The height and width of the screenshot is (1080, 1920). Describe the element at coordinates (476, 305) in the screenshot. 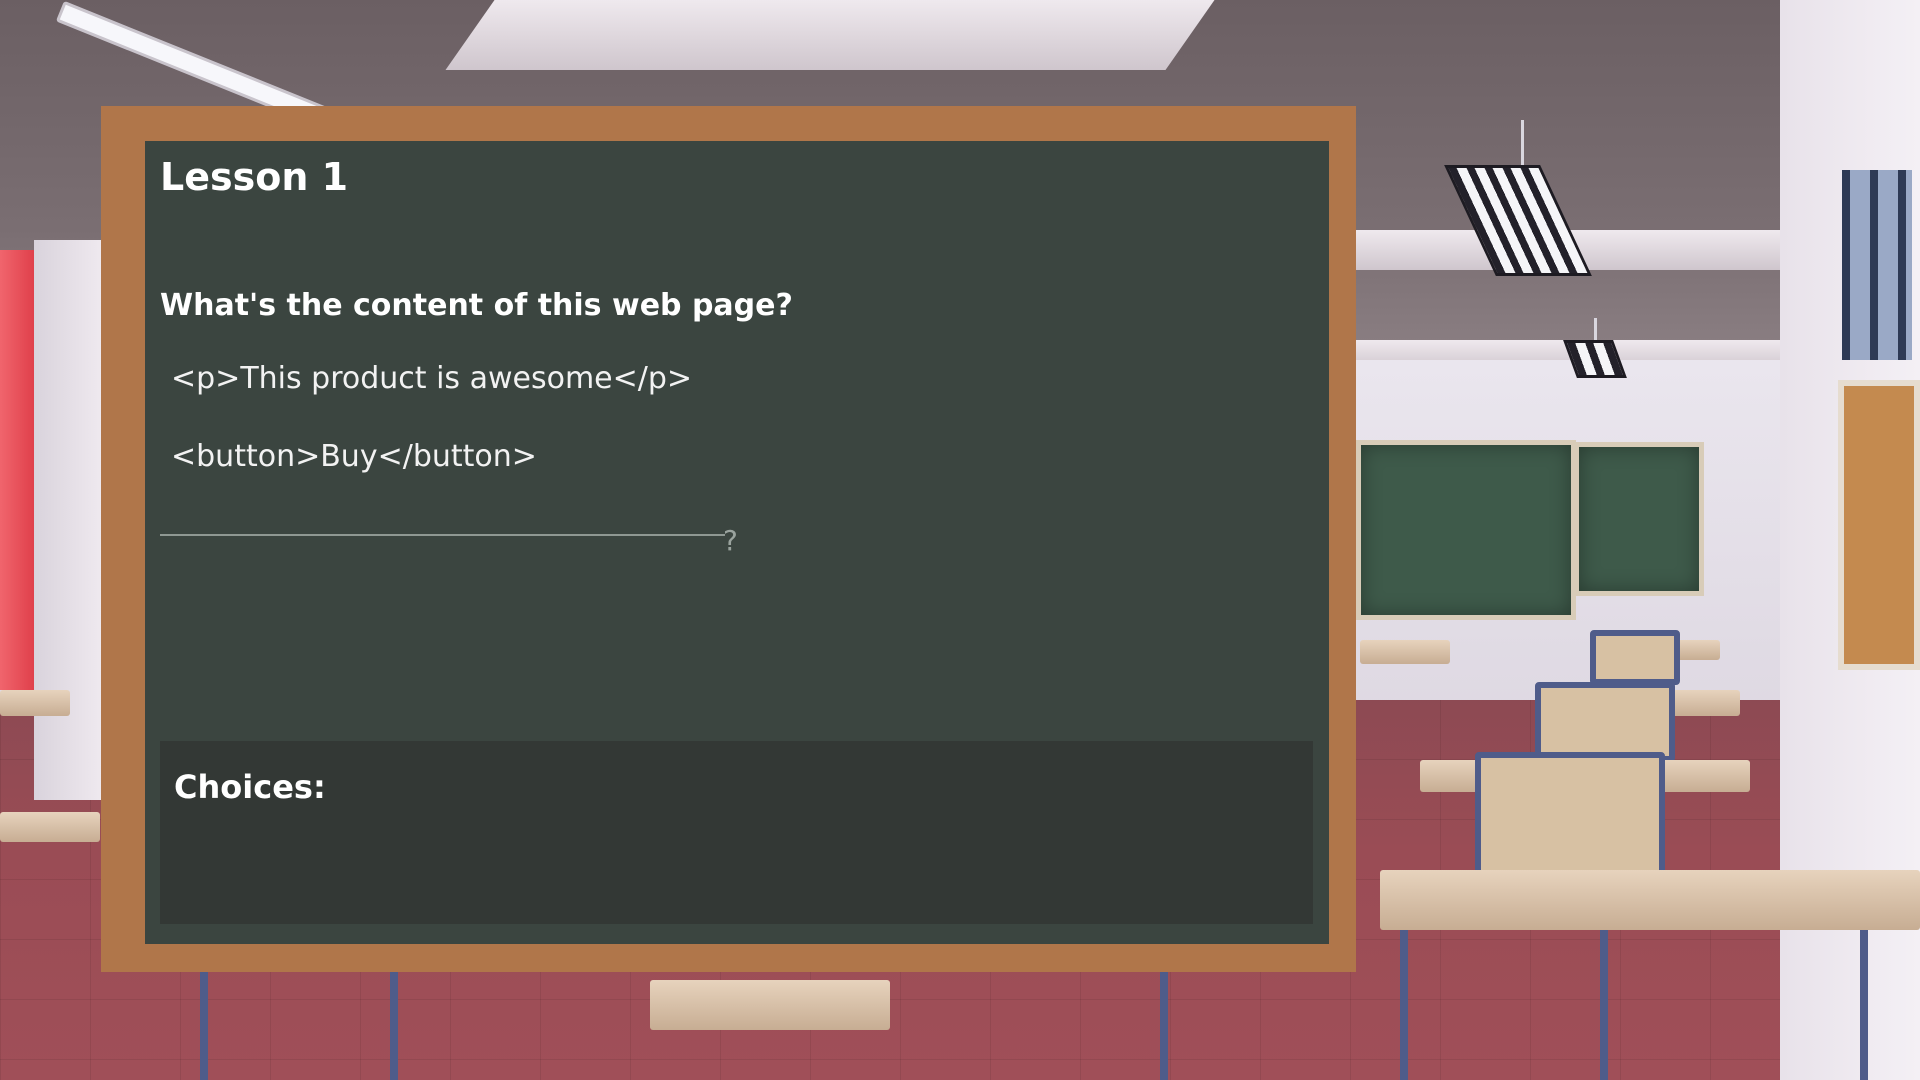

I see `question-text: What's the content of this web page?` at that location.